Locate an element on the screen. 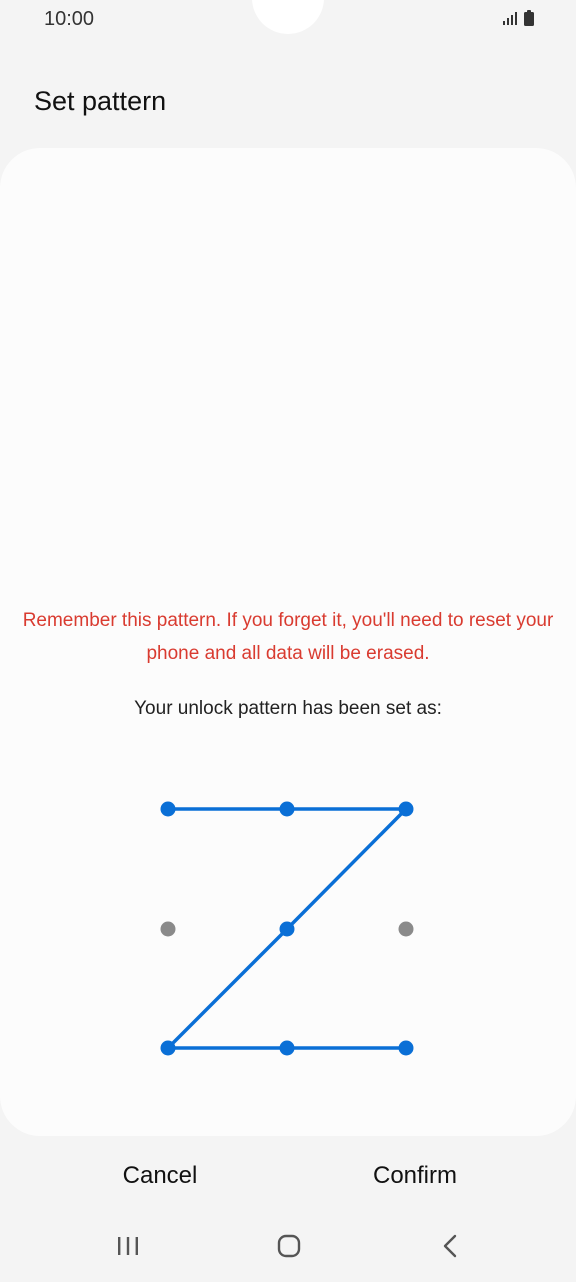  pattern-set-message: Your unlock pattern has been set as: is located at coordinates (288, 708).